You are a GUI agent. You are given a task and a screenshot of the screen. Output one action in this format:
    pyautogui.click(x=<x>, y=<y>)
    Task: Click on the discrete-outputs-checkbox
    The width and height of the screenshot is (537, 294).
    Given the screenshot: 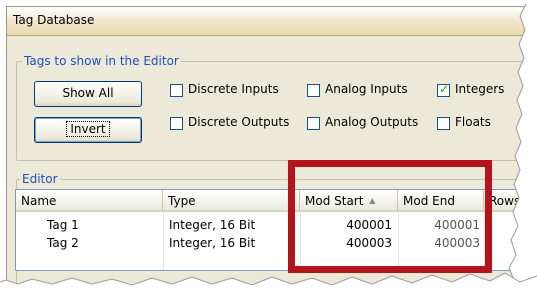 What is the action you would take?
    pyautogui.click(x=176, y=123)
    